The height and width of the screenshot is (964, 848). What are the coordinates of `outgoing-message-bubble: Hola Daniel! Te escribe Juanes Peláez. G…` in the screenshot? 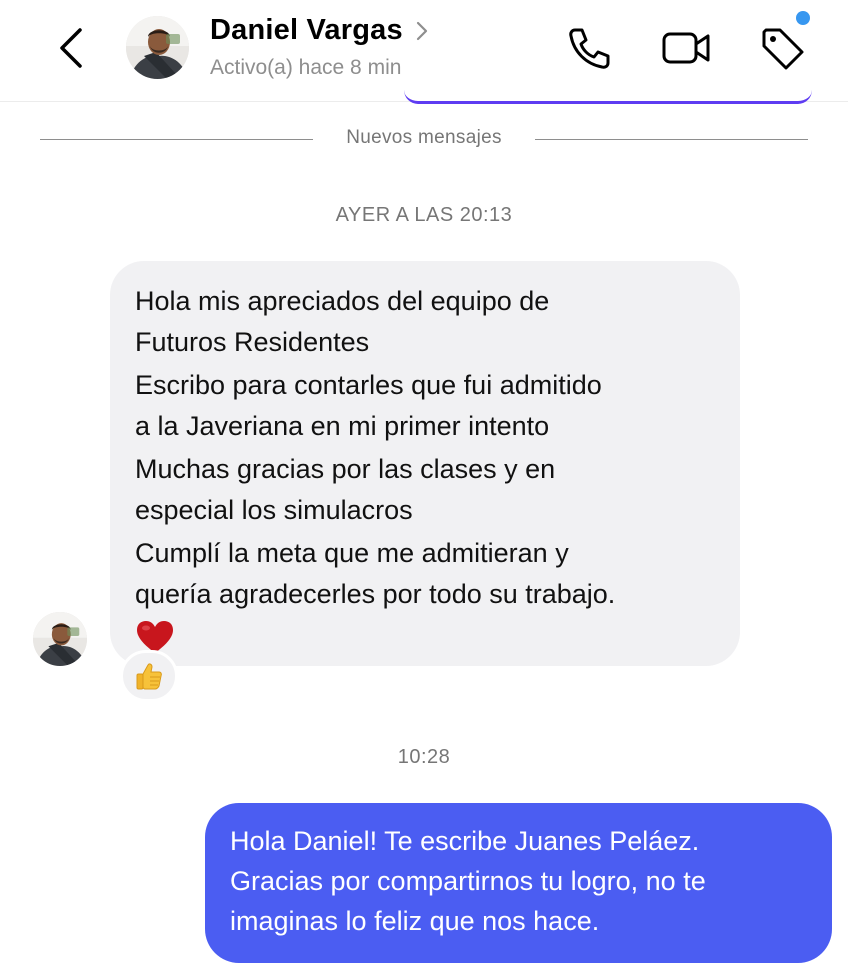 It's located at (518, 883).